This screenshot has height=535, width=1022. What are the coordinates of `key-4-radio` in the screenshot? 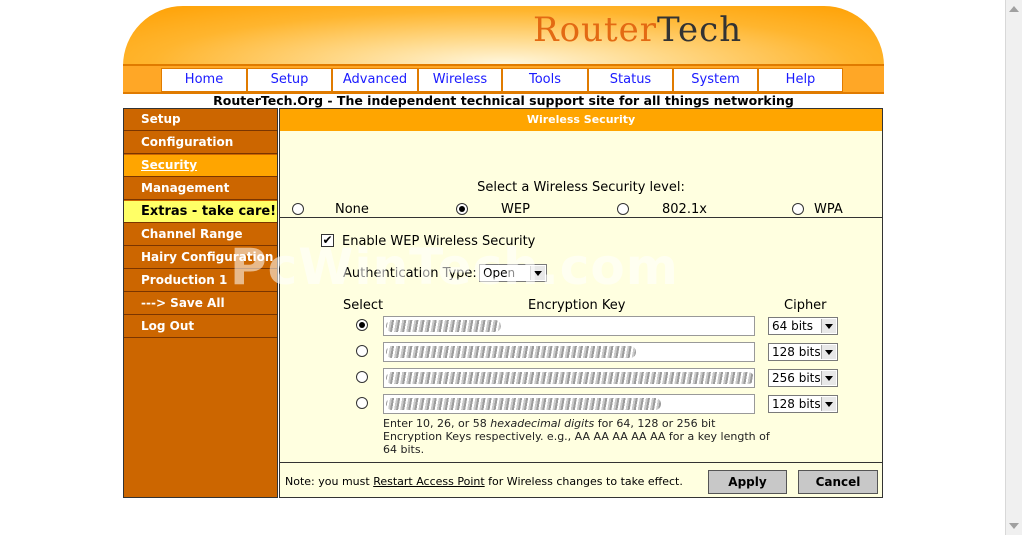 It's located at (362, 403).